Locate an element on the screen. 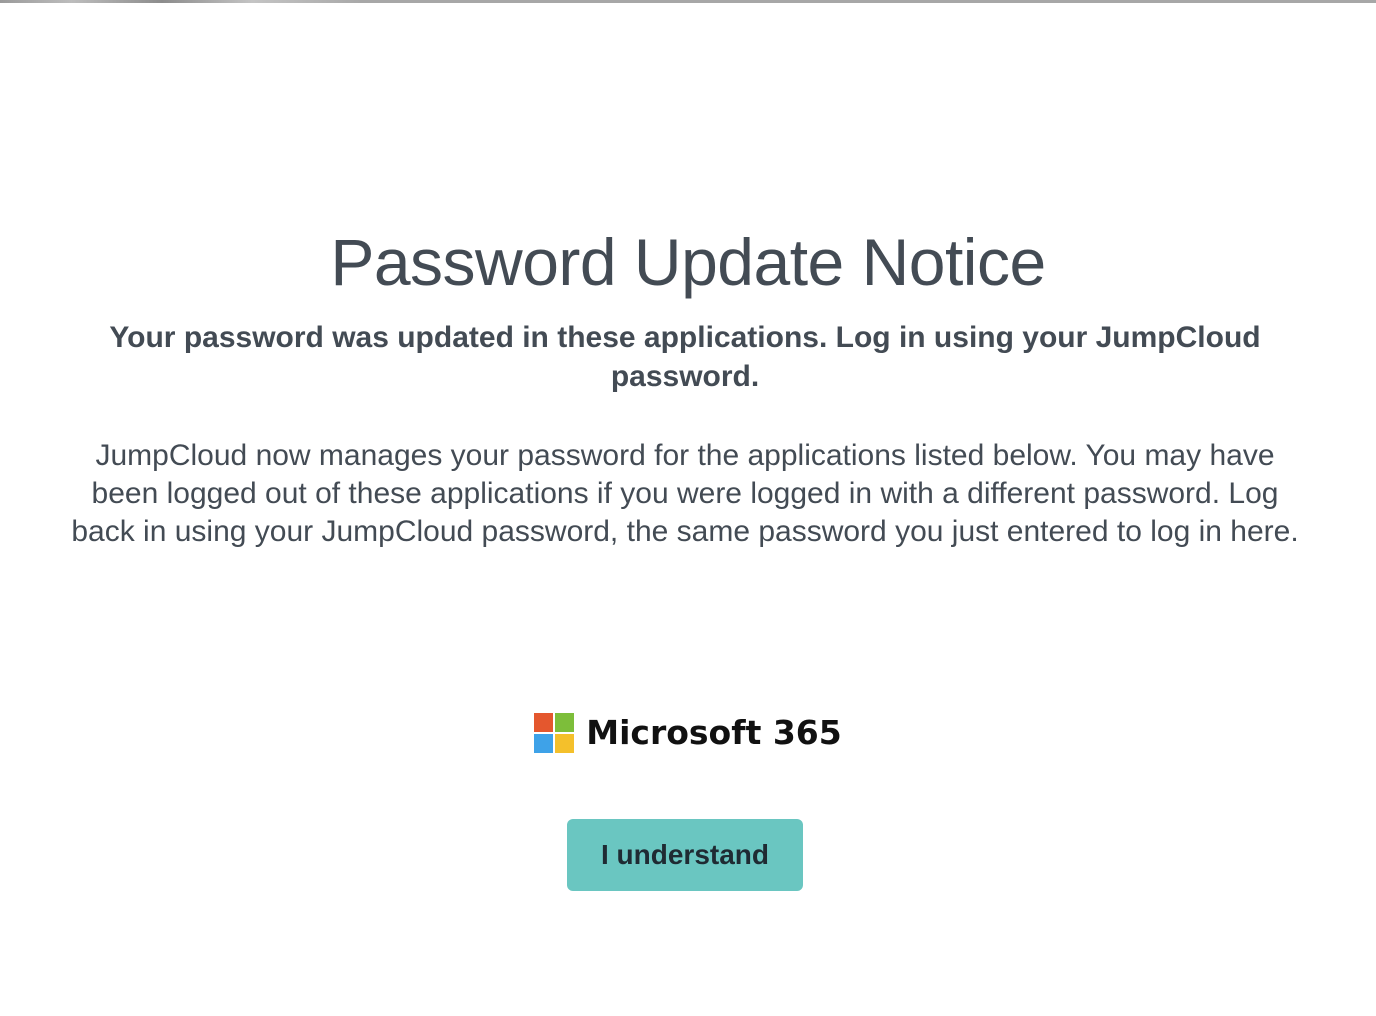 The image size is (1376, 1016). top-border-shadow is located at coordinates (180, 1).